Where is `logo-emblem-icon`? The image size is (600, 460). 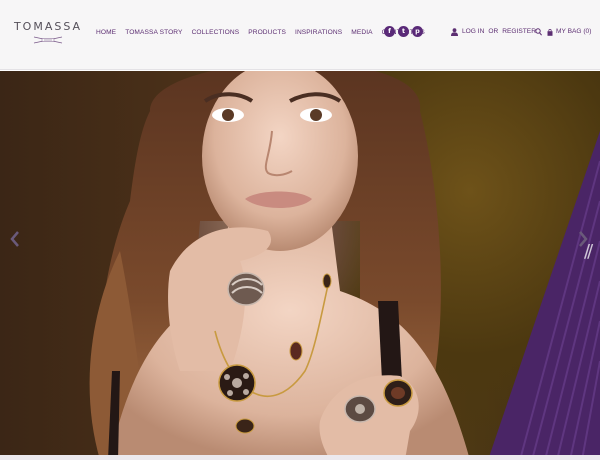 logo-emblem-icon is located at coordinates (48, 40).